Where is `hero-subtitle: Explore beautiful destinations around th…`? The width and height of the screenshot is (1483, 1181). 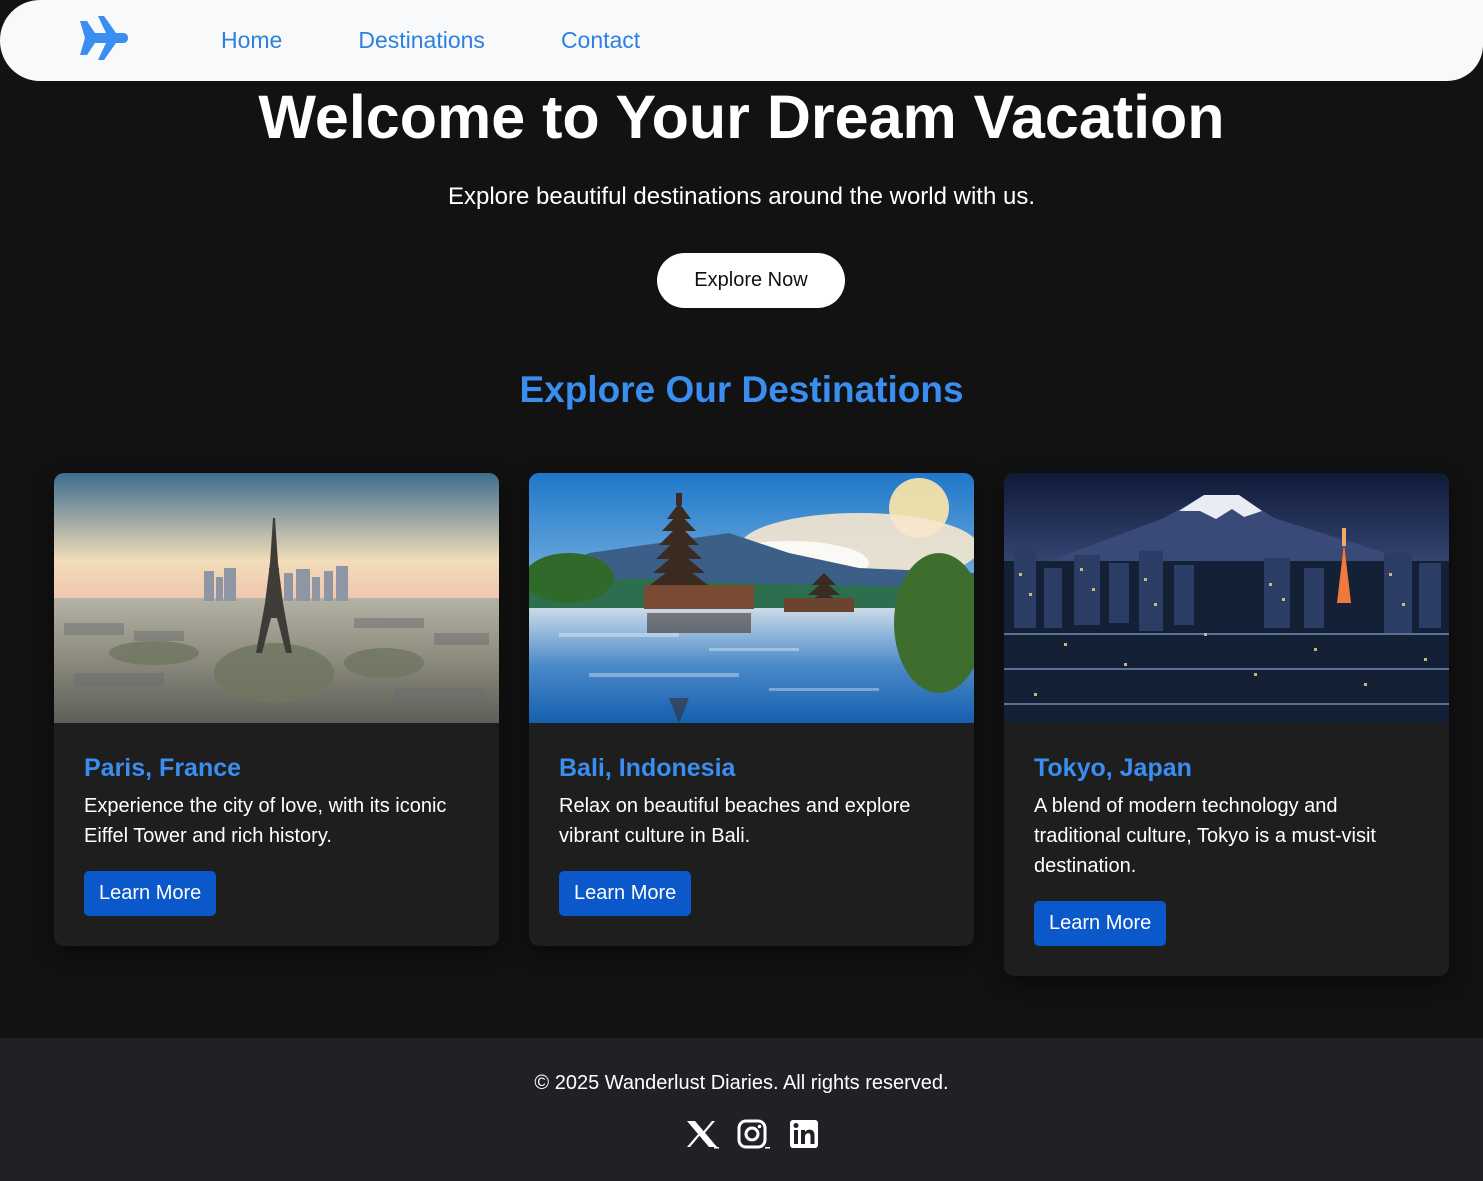
hero-subtitle: Explore beautiful destinations around th… is located at coordinates (741, 196).